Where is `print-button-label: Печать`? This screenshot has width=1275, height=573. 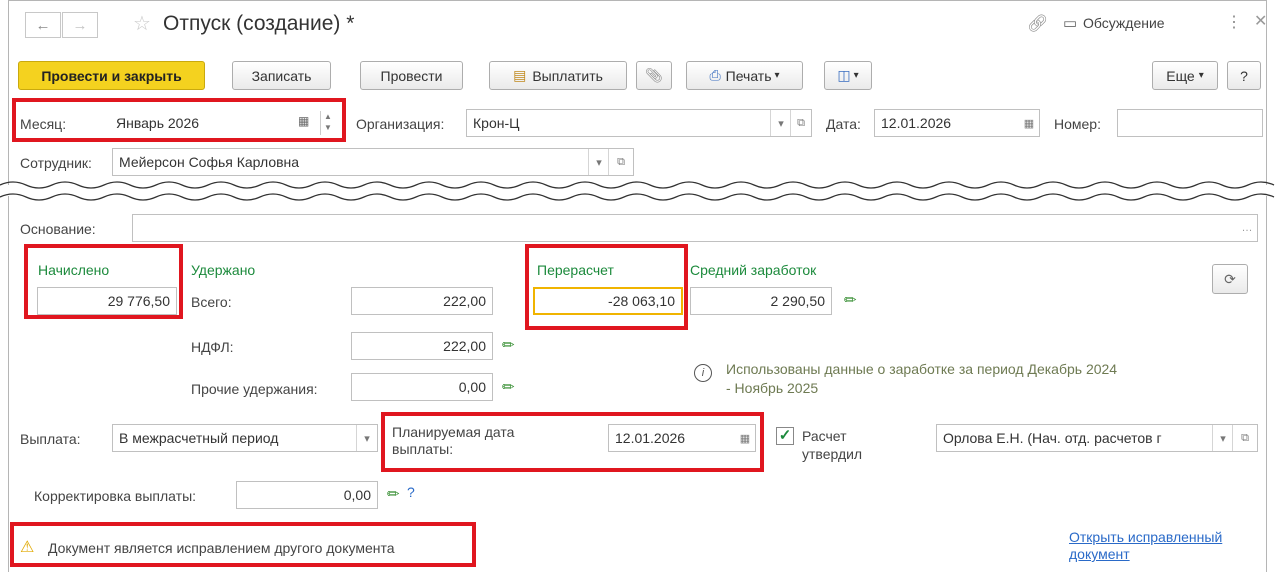 print-button-label: Печать is located at coordinates (748, 75).